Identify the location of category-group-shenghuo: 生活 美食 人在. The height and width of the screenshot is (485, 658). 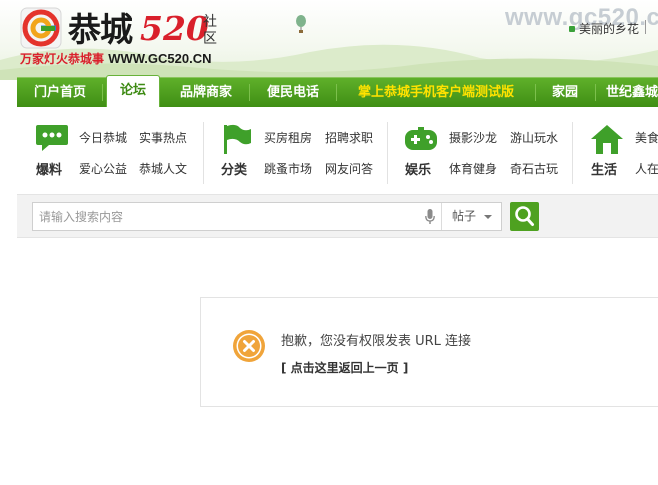
(617, 147).